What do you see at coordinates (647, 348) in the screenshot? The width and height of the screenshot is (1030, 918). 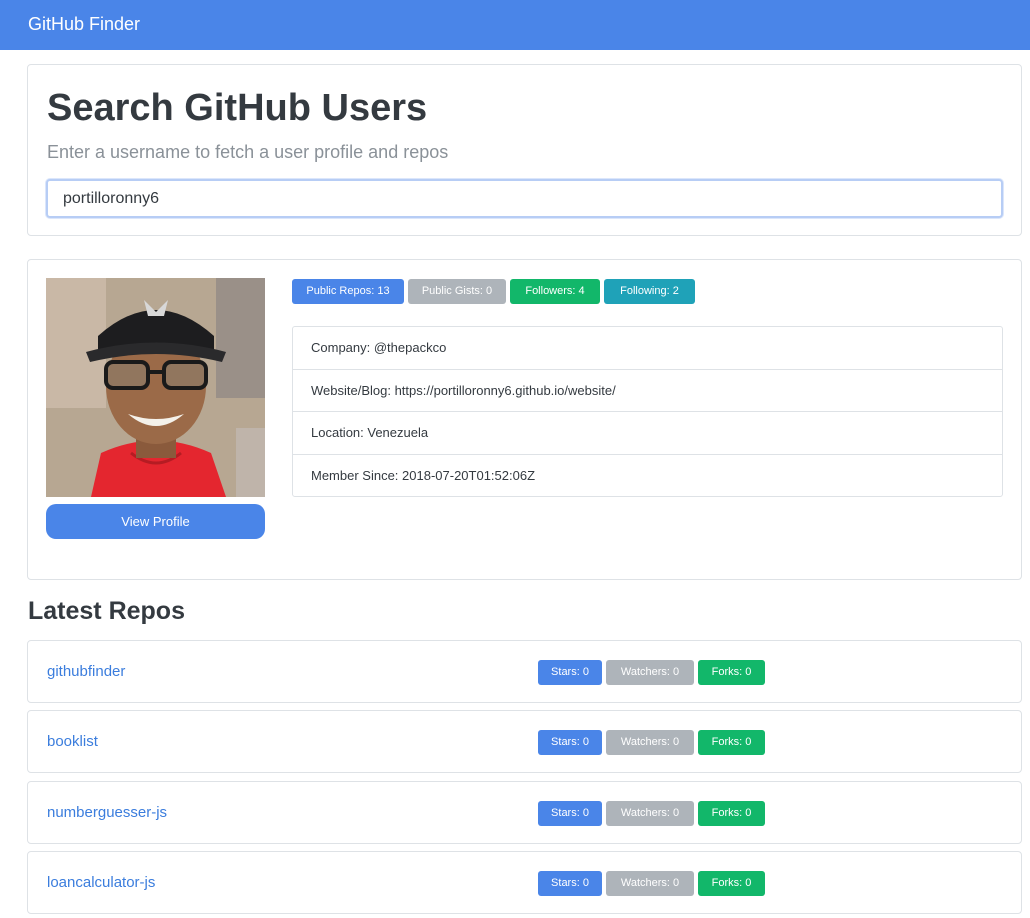 I see `info-company: Company: @thepackco` at bounding box center [647, 348].